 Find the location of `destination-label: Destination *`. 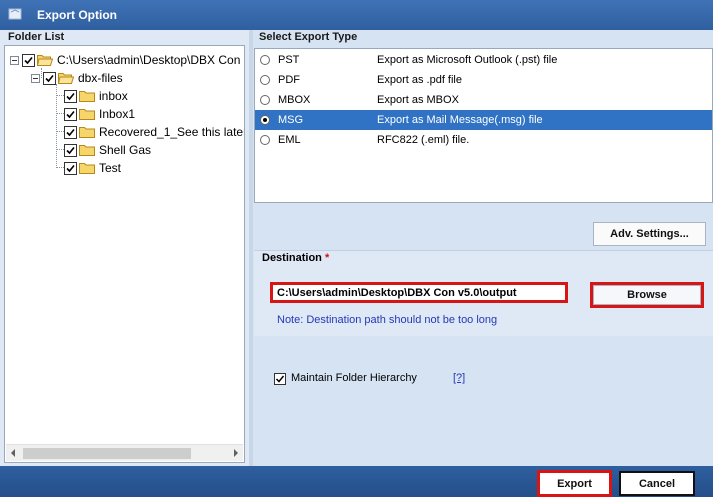

destination-label: Destination * is located at coordinates (295, 258).